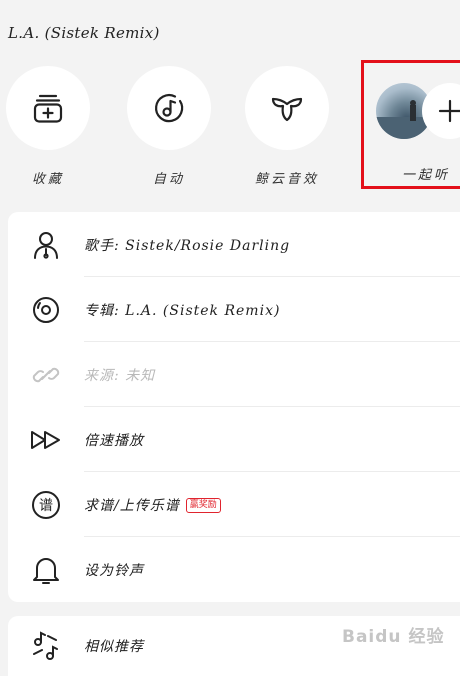  Describe the element at coordinates (46, 245) in the screenshot. I see `artist-icon` at that location.